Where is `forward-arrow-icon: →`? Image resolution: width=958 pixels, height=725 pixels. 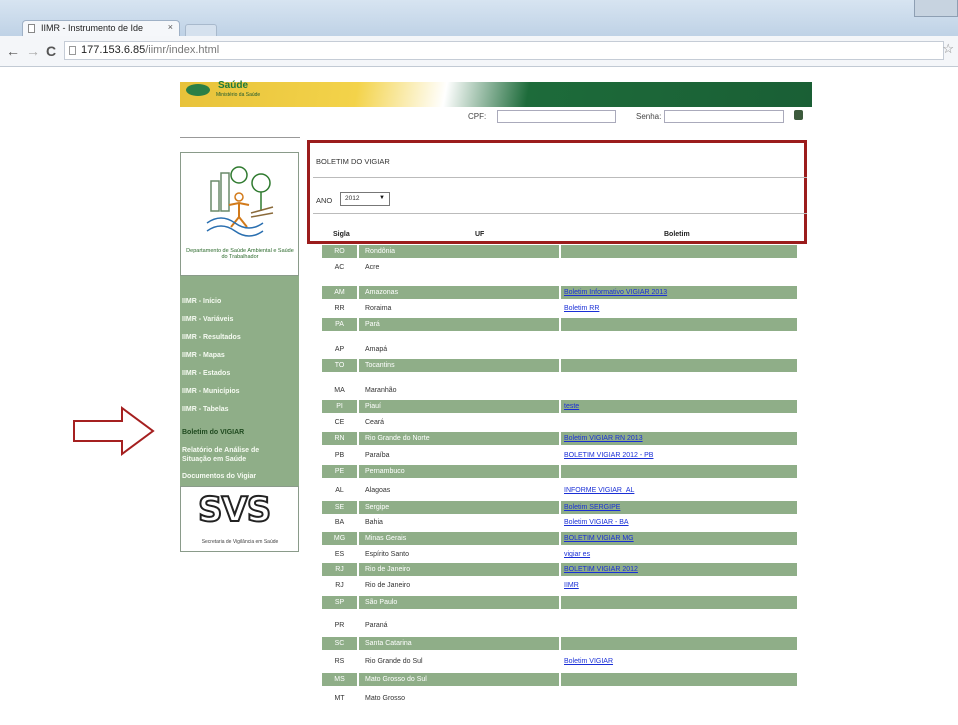 forward-arrow-icon: → is located at coordinates (33, 51).